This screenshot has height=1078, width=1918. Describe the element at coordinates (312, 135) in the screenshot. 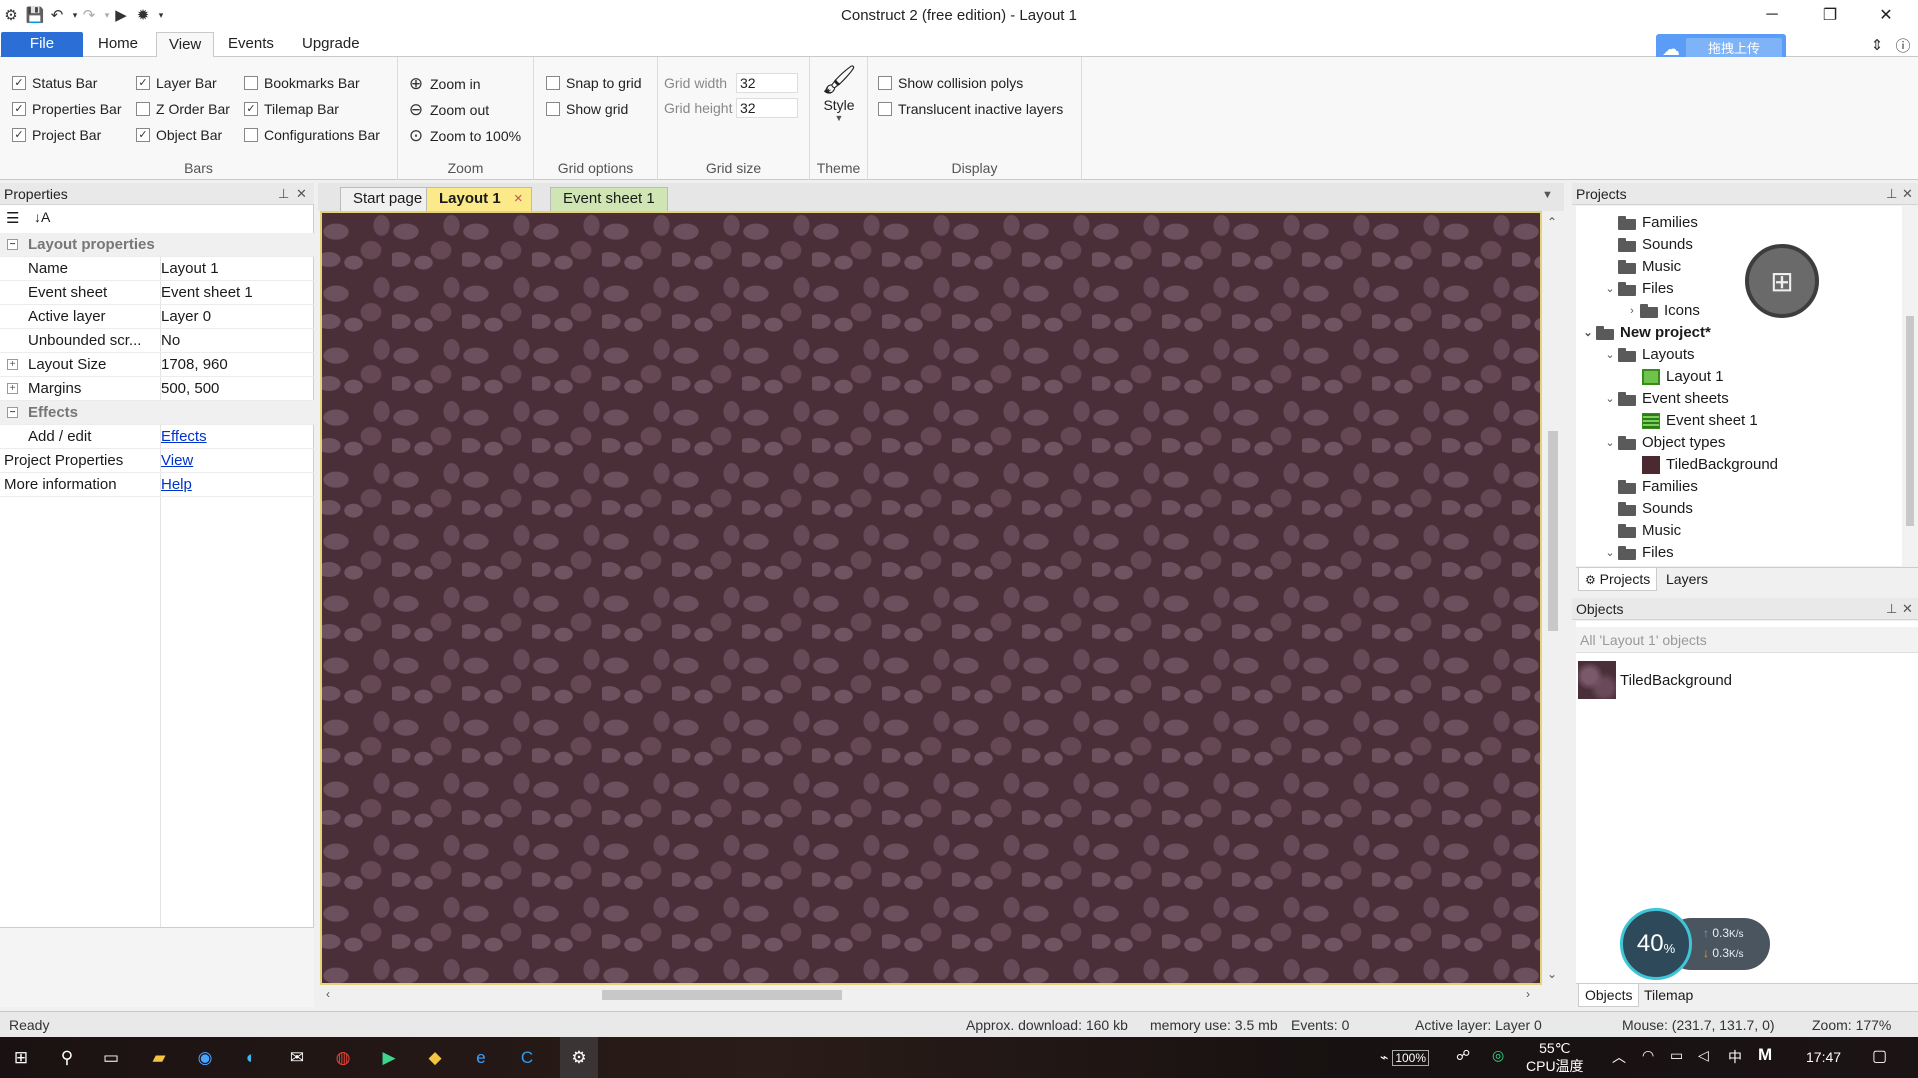

I see `configurations-bar-toggle: Configurations Bar` at that location.